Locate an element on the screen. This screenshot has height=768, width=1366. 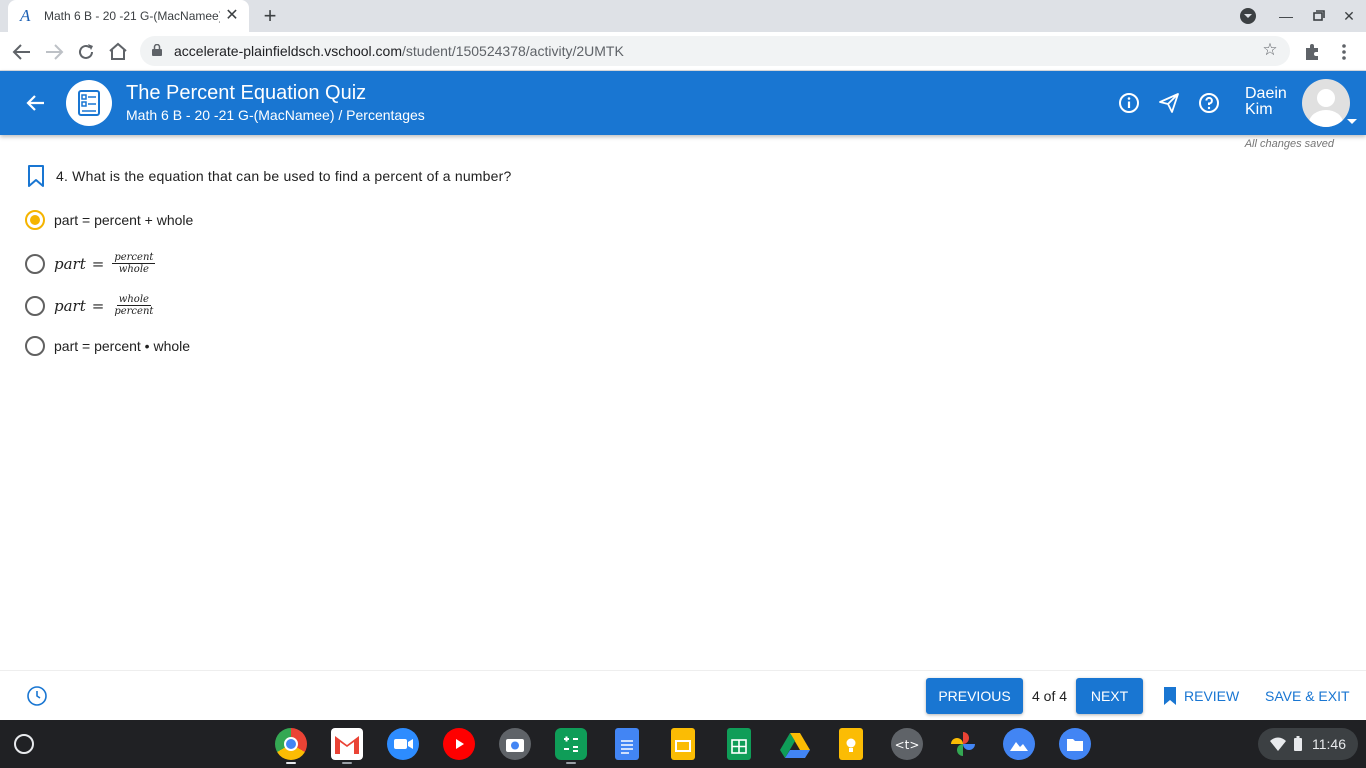
lock-icon is located at coordinates (157, 50).